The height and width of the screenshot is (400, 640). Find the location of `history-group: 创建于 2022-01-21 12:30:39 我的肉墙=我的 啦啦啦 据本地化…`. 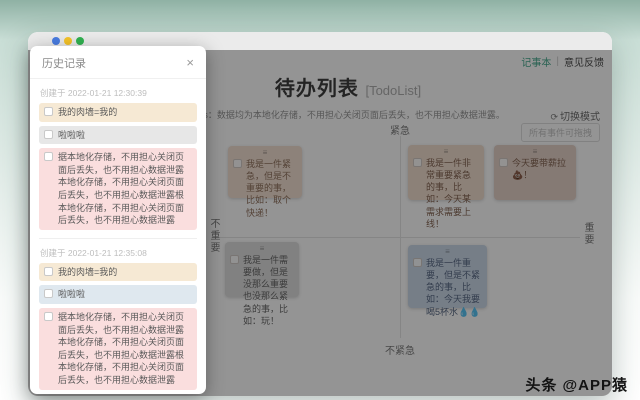

history-group: 创建于 2022-01-21 12:30:39 我的肉墙=我的 啦啦啦 据本地化… is located at coordinates (118, 158).